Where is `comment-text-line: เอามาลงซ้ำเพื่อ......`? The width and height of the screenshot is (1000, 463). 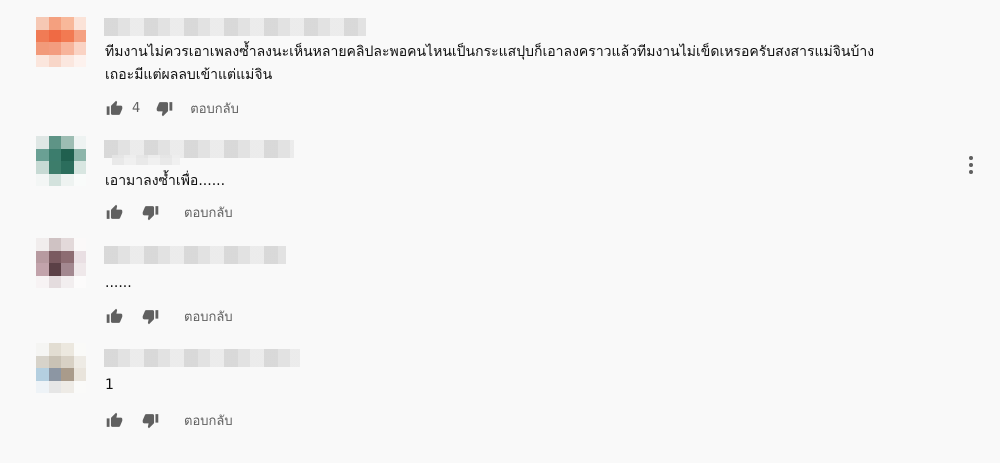 comment-text-line: เอามาลงซ้ำเพื่อ...... is located at coordinates (165, 181).